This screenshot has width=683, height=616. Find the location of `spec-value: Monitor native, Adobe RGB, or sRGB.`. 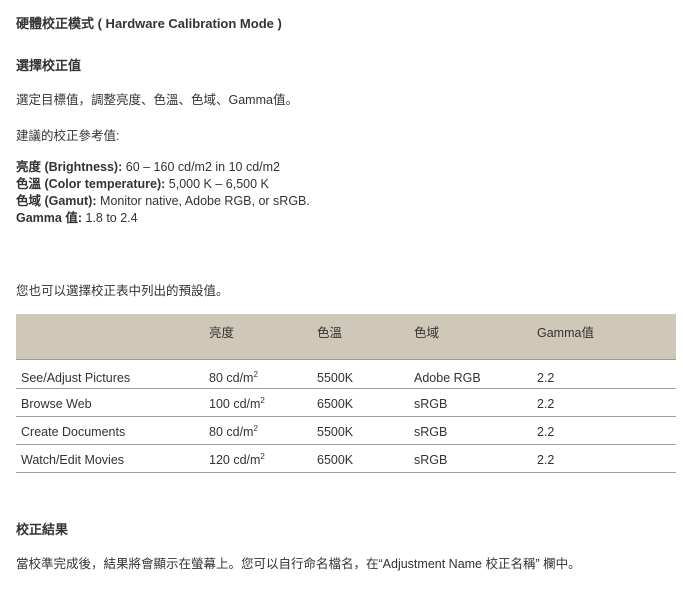

spec-value: Monitor native, Adobe RGB, or sRGB. is located at coordinates (203, 201).